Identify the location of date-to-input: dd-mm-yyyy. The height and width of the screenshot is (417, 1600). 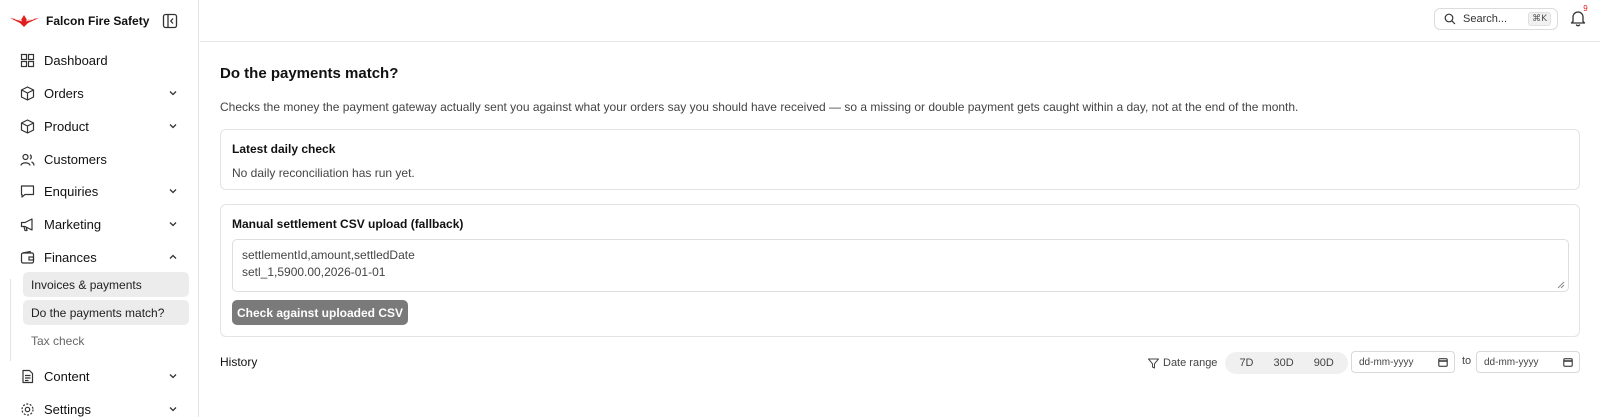
(1528, 362).